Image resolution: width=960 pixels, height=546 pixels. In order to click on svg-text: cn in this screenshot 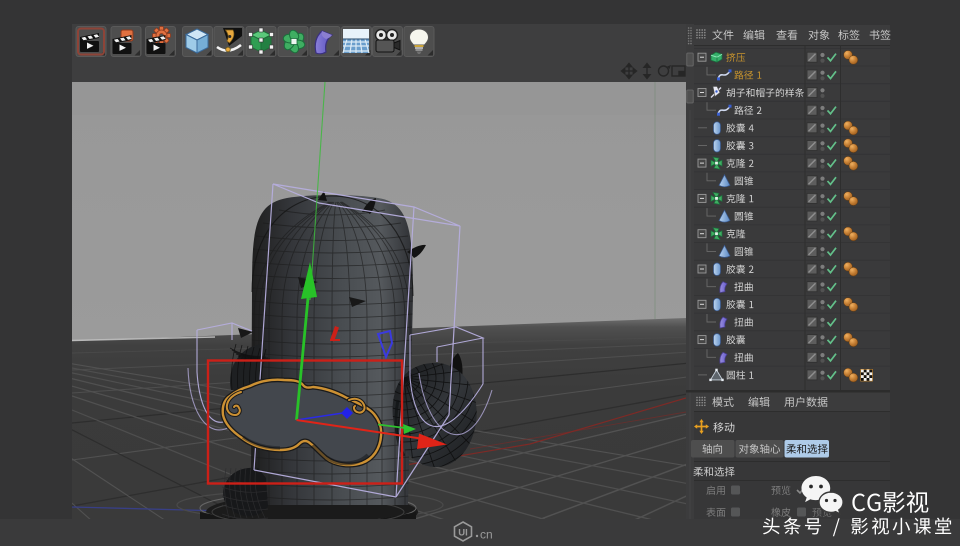, I will do `click(486, 535)`.